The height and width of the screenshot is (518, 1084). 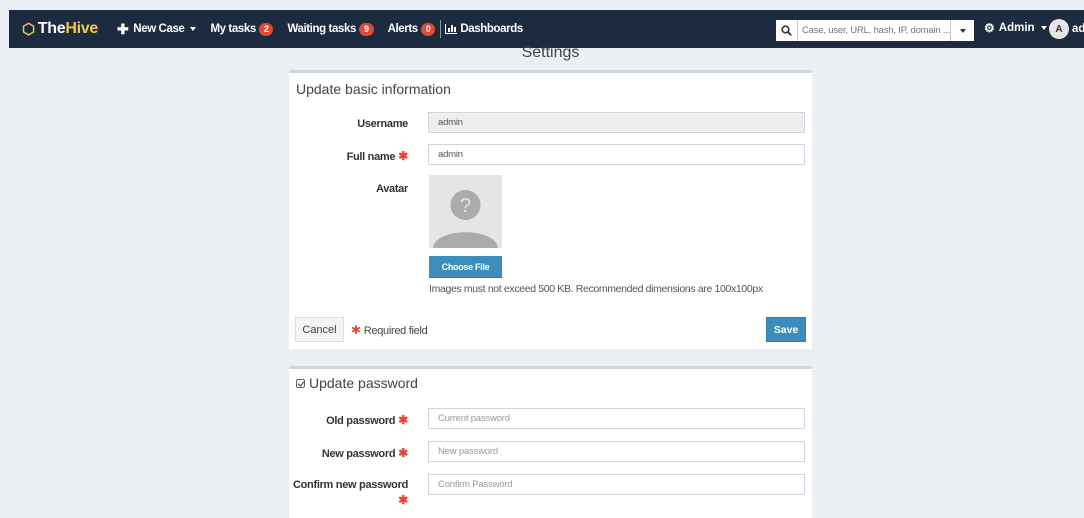 I want to click on old-password-label-text: Old password, so click(x=361, y=421).